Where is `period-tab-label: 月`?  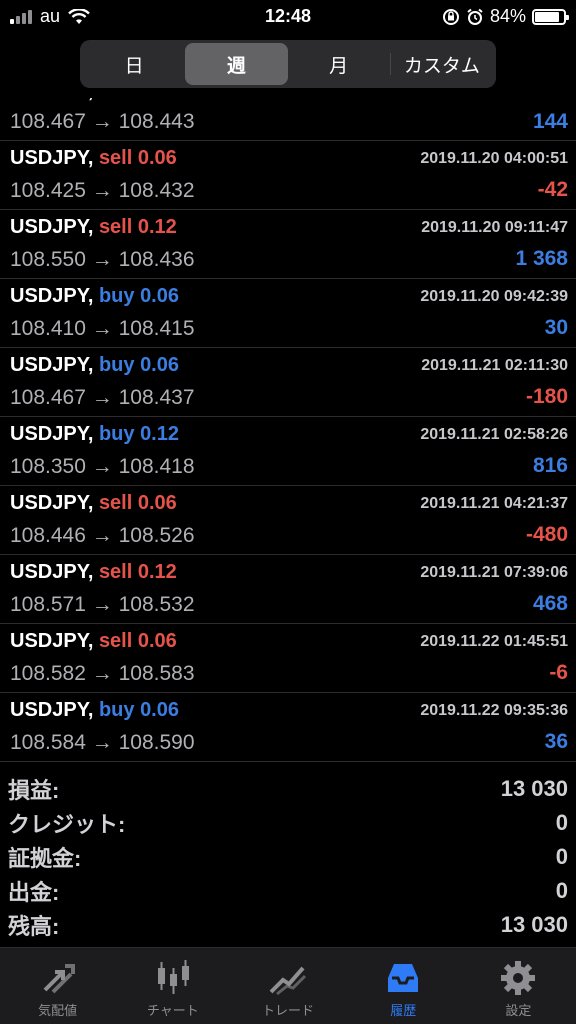 period-tab-label: 月 is located at coordinates (339, 66).